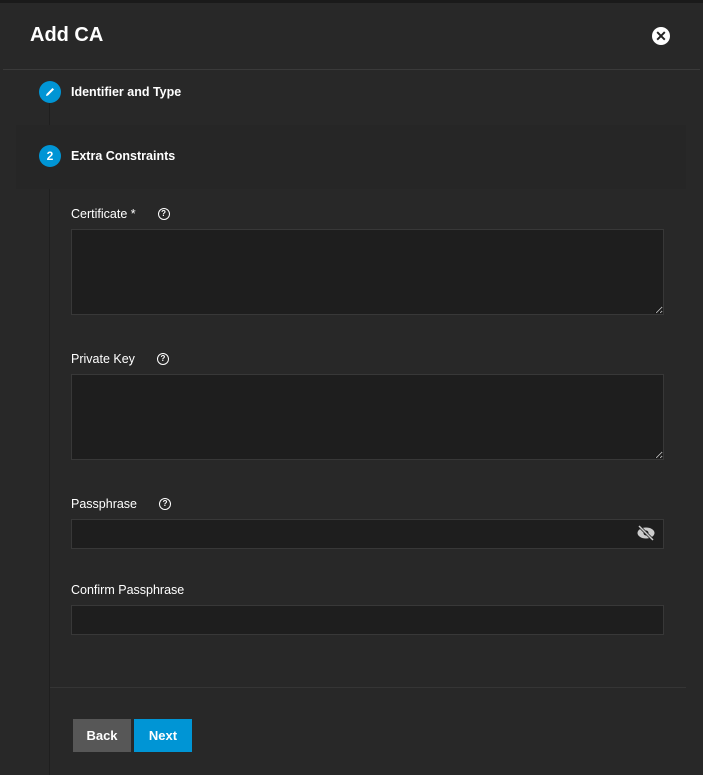  What do you see at coordinates (50, 156) in the screenshot?
I see `step-number: 2` at bounding box center [50, 156].